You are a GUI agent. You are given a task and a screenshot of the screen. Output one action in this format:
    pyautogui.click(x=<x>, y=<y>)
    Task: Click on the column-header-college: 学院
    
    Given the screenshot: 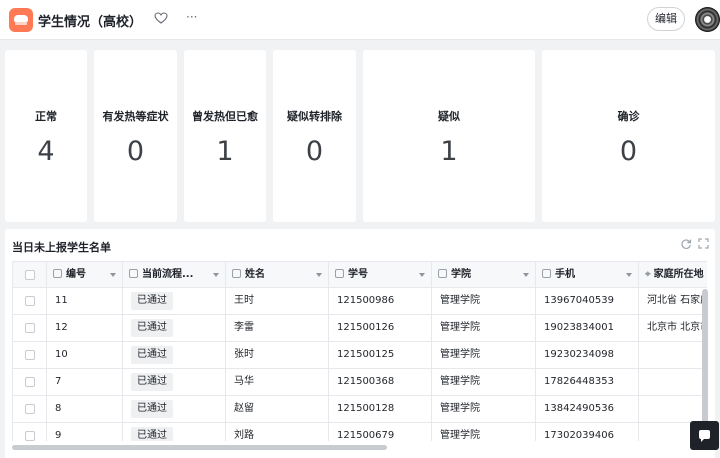 What is the action you would take?
    pyautogui.click(x=484, y=275)
    